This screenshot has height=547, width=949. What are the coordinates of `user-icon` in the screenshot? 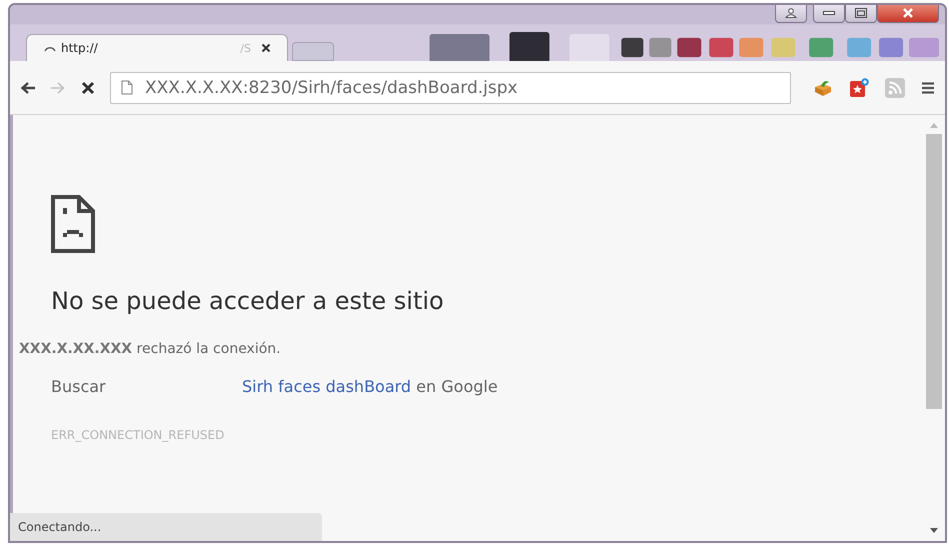 It's located at (791, 13).